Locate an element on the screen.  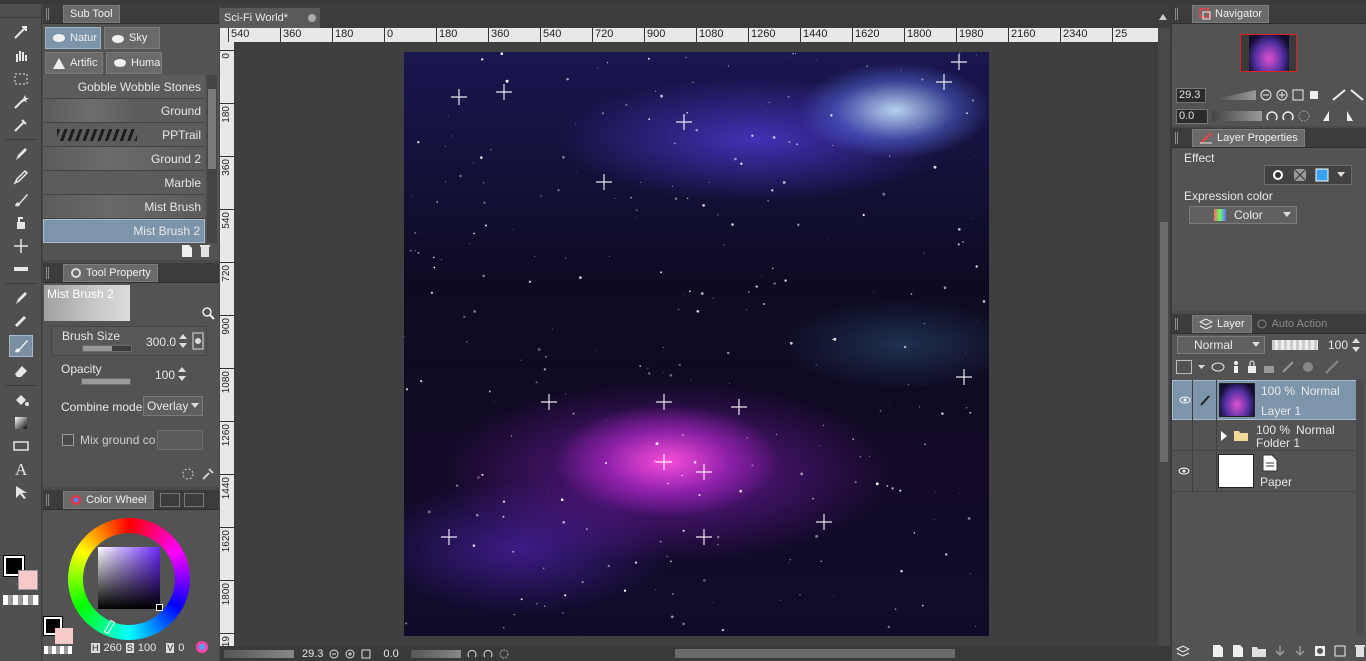
flip-left-icon is located at coordinates (1329, 116).